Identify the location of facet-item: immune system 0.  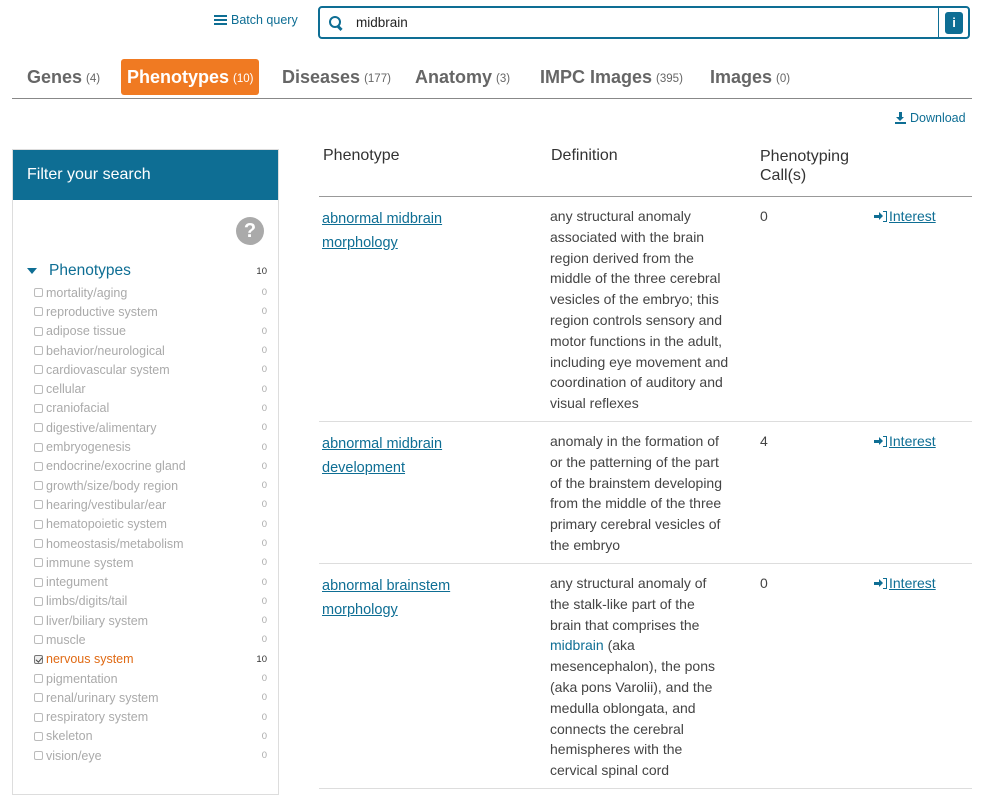
(150, 562).